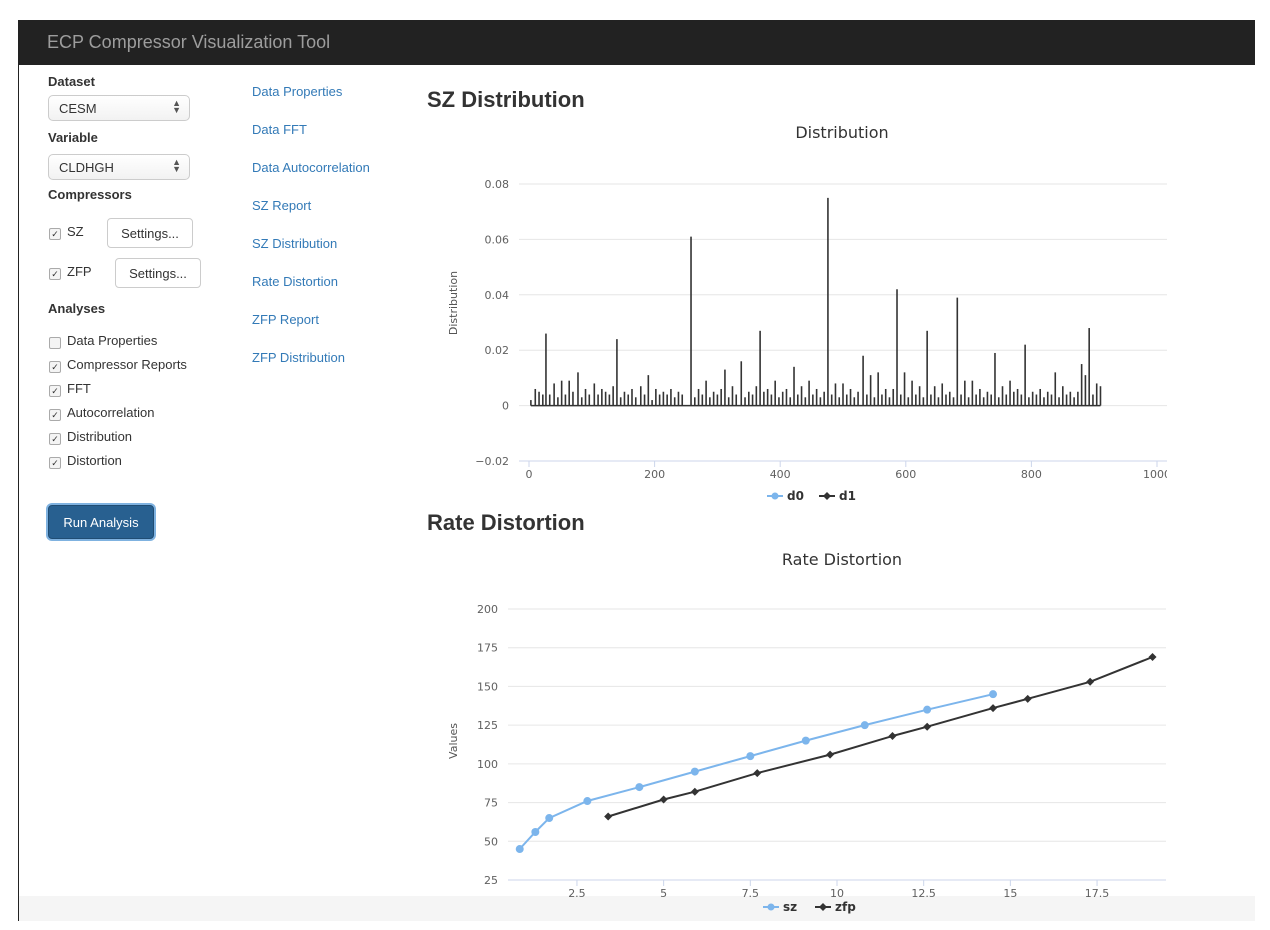 Image resolution: width=1270 pixels, height=930 pixels. Describe the element at coordinates (77, 308) in the screenshot. I see `analyses-label: Analyses` at that location.